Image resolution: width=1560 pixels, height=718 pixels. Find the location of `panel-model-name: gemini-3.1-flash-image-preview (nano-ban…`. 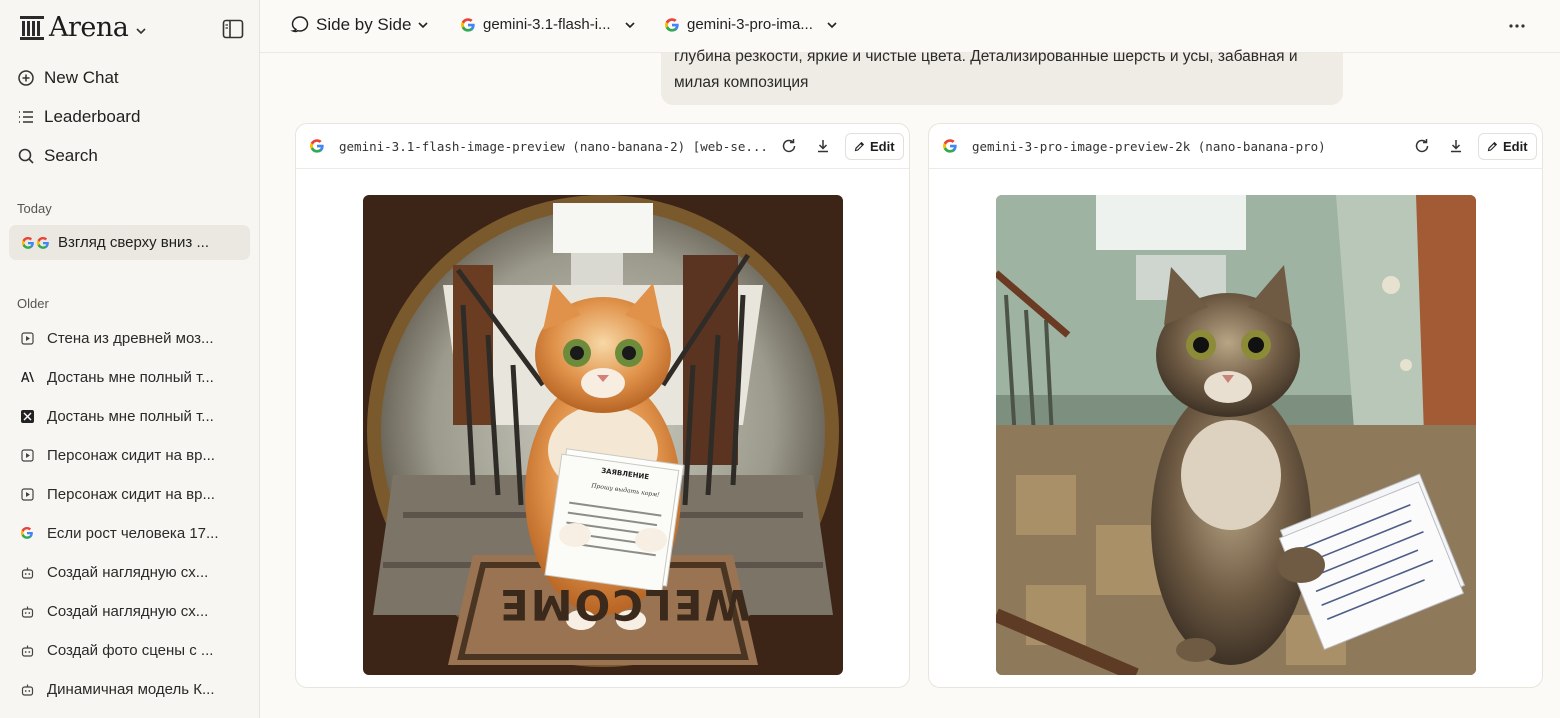

panel-model-name: gemini-3.1-flash-image-preview (nano-ban… is located at coordinates (553, 146).